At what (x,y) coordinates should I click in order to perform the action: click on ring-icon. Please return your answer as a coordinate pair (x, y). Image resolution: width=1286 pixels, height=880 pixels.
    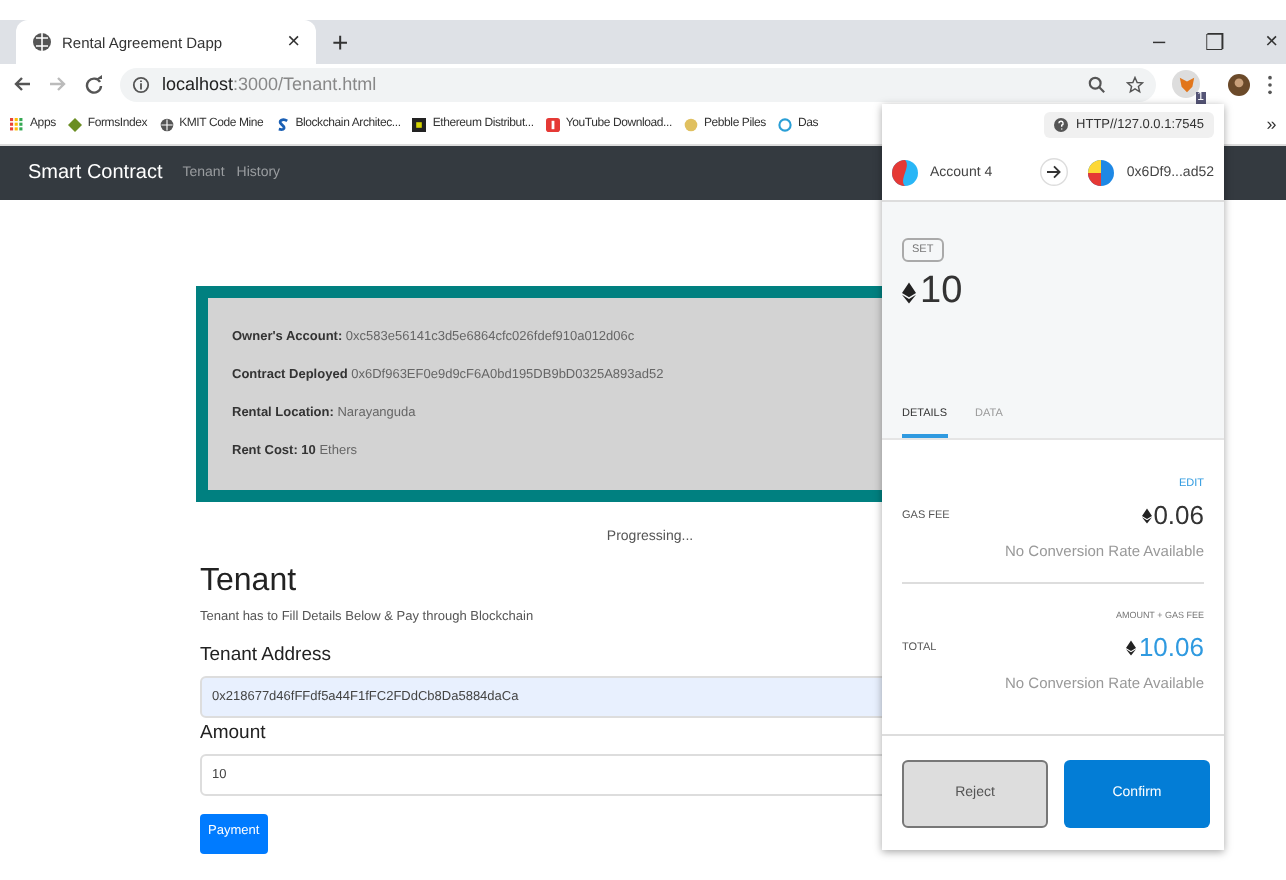
    Looking at the image, I should click on (784, 124).